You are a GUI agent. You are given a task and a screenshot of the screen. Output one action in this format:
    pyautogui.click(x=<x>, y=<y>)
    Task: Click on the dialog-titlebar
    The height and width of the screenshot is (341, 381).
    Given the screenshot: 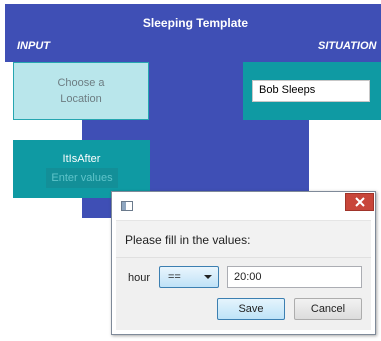 What is the action you would take?
    pyautogui.click(x=243, y=206)
    